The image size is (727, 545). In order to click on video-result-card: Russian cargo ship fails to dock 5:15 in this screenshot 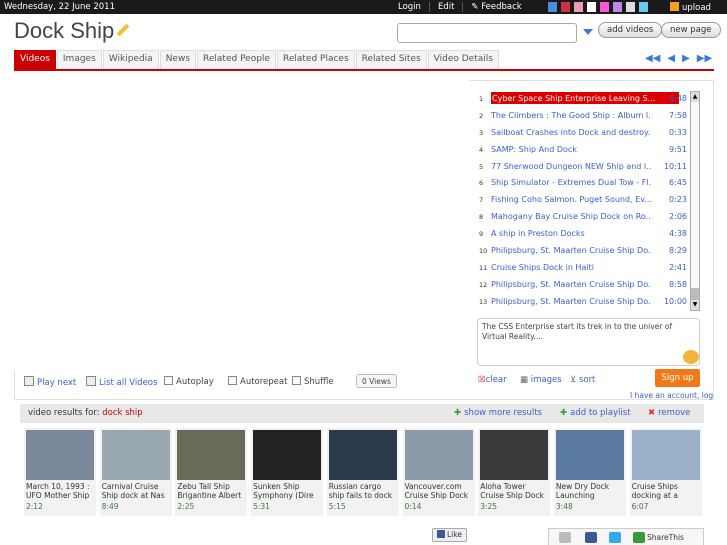, I will do `click(362, 472)`.